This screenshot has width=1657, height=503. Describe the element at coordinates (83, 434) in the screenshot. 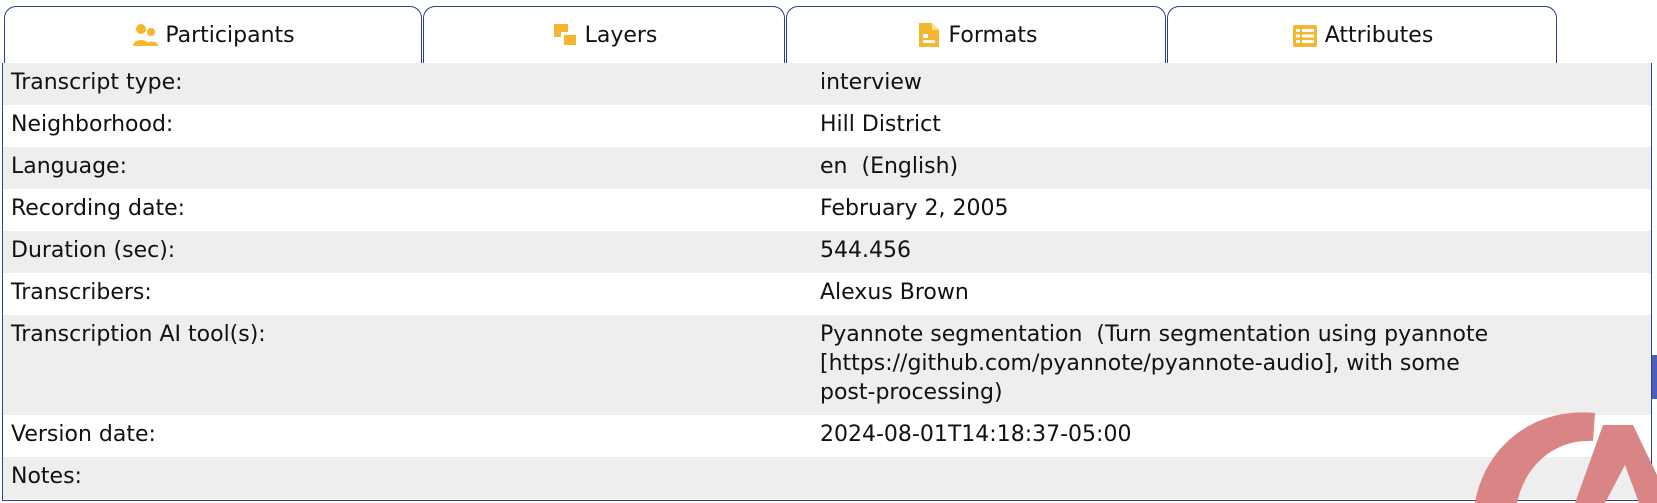

I see `attribute-label: Version date:` at that location.